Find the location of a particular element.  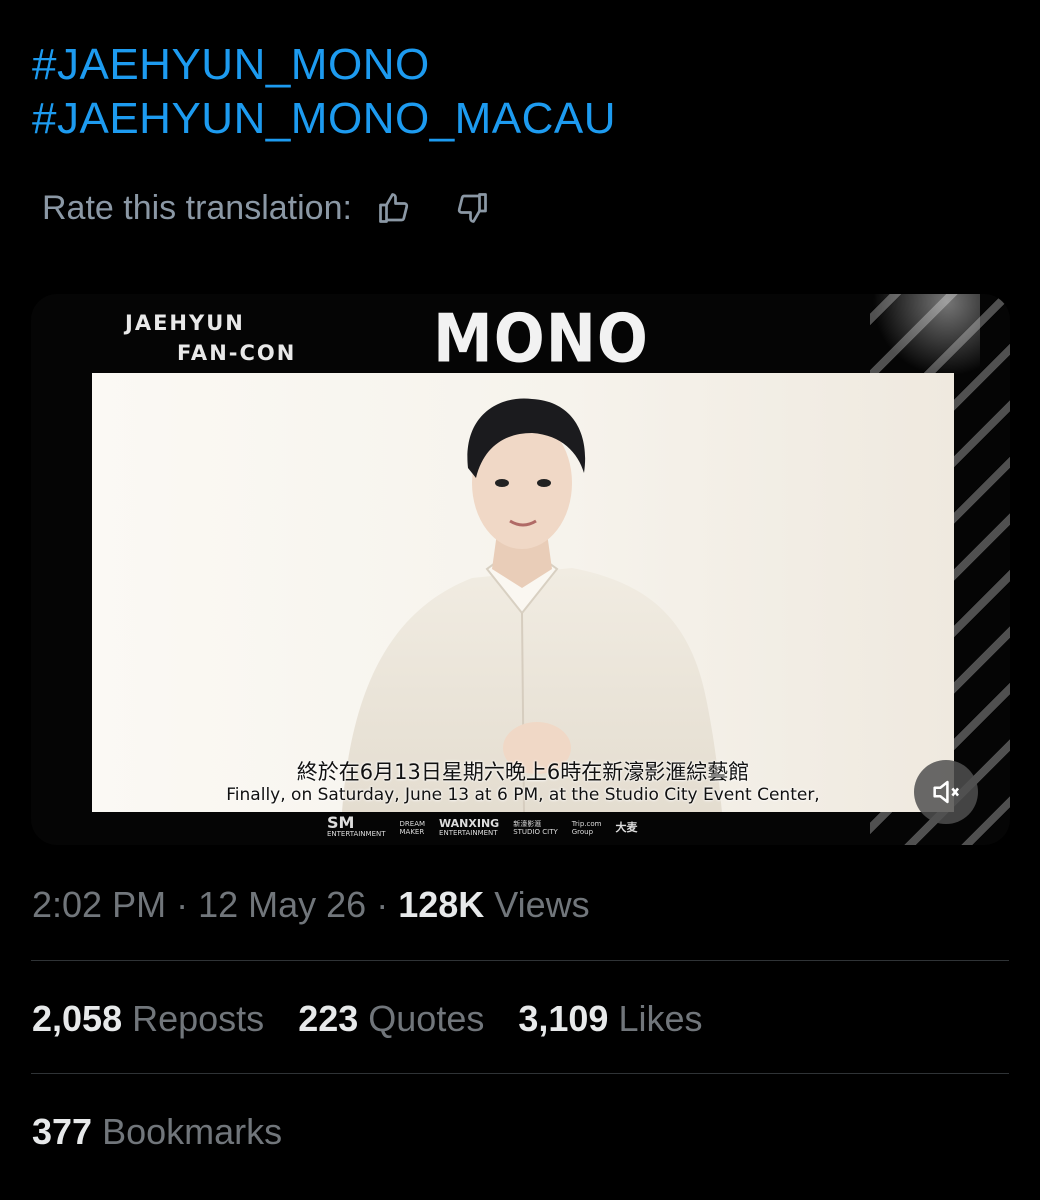

rate-translation-label: Rate this translation: is located at coordinates (197, 207).